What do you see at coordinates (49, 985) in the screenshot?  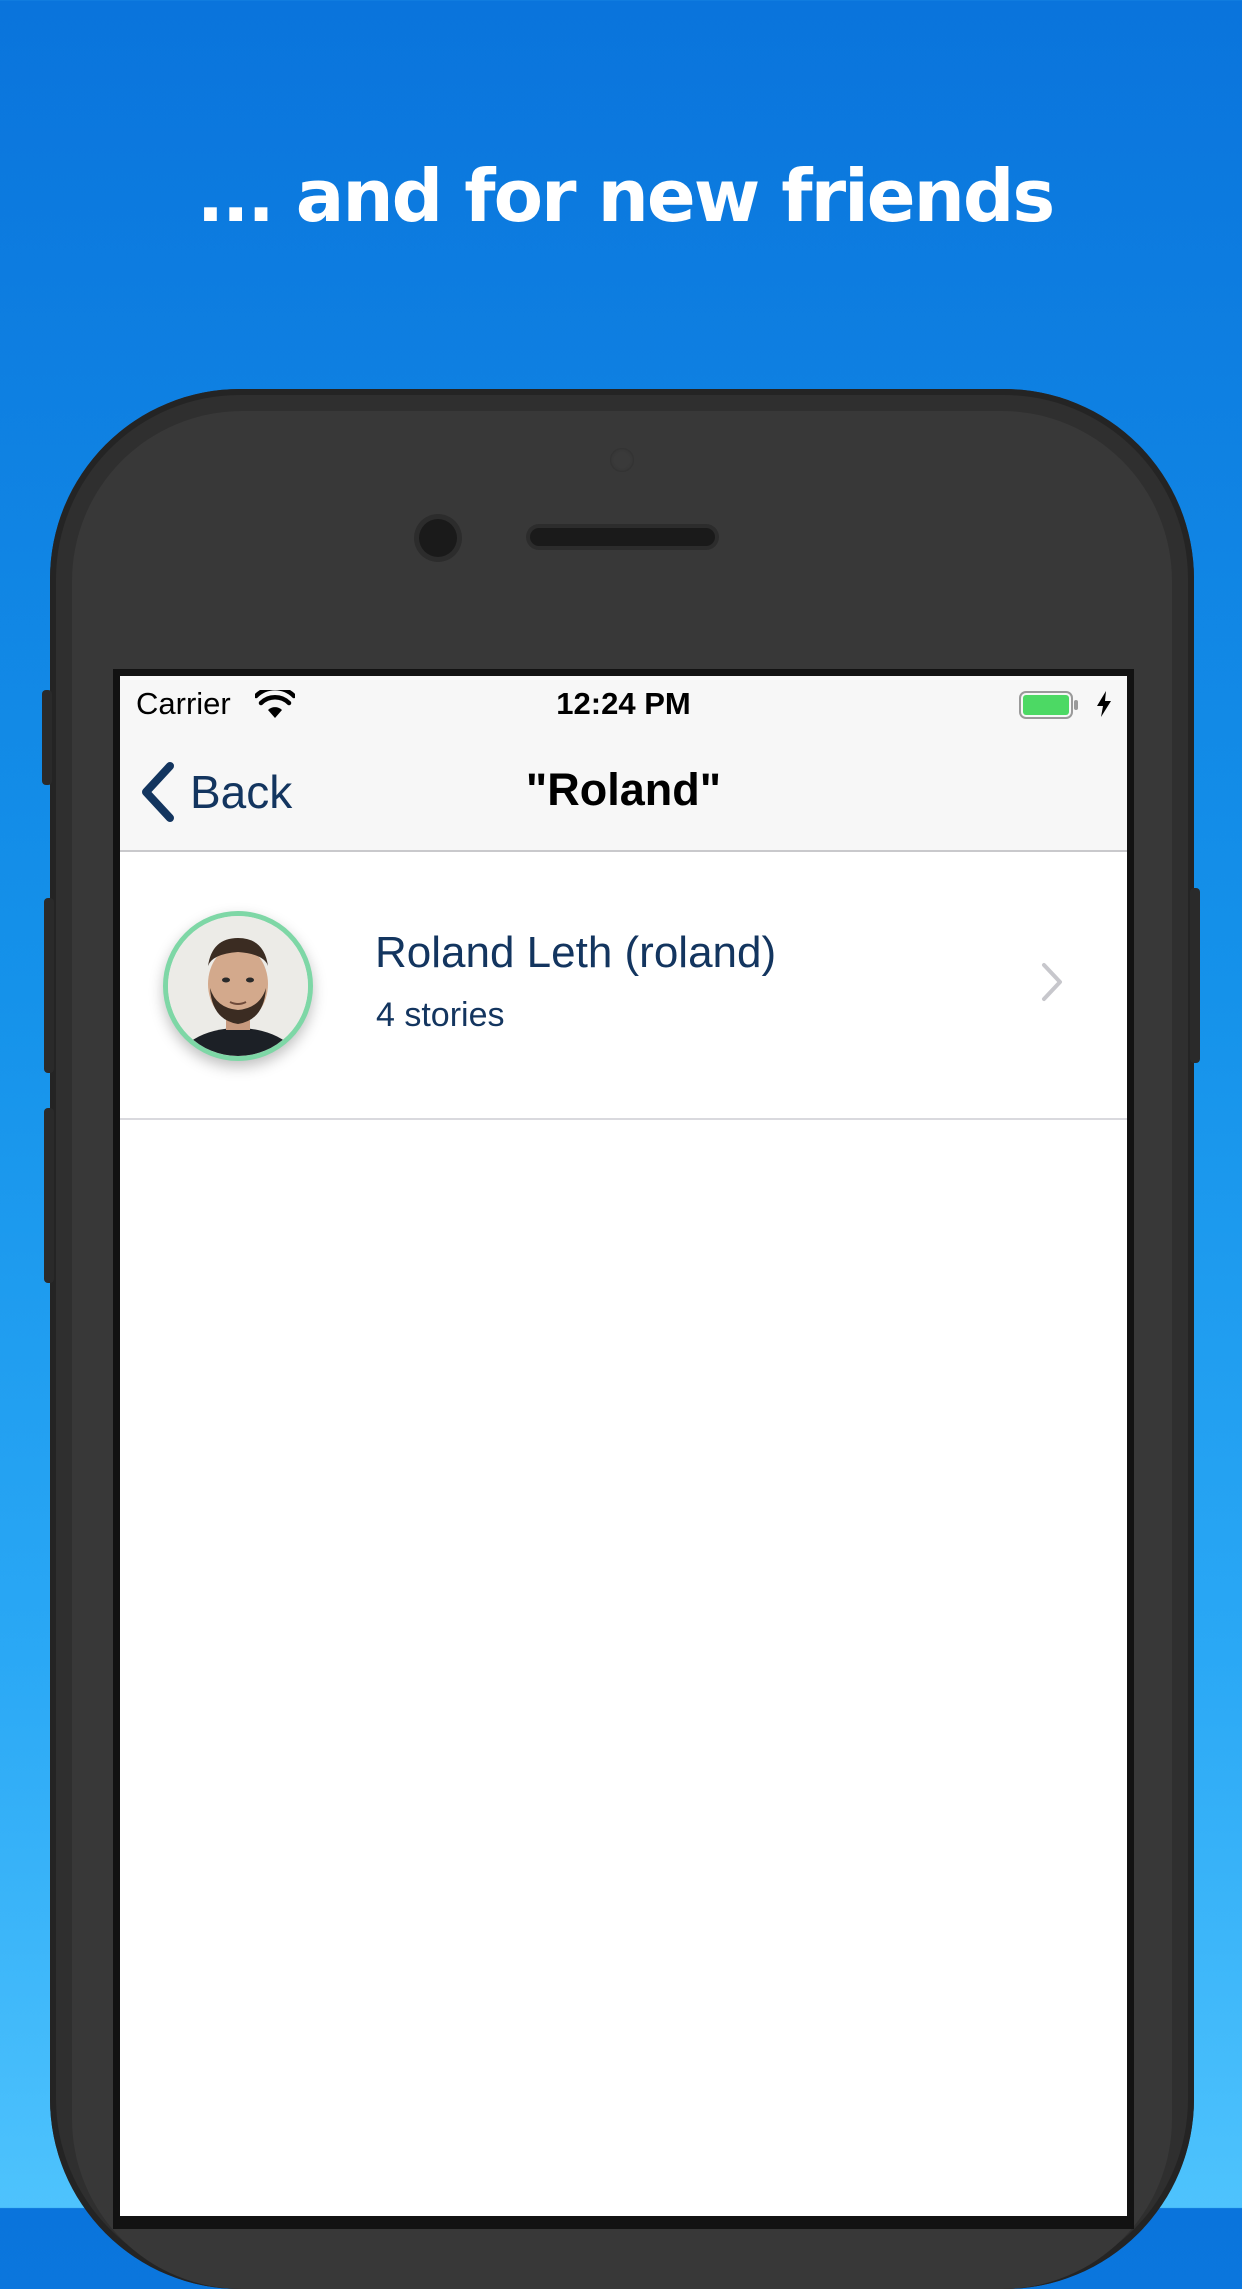 I see `volume-up-button` at bounding box center [49, 985].